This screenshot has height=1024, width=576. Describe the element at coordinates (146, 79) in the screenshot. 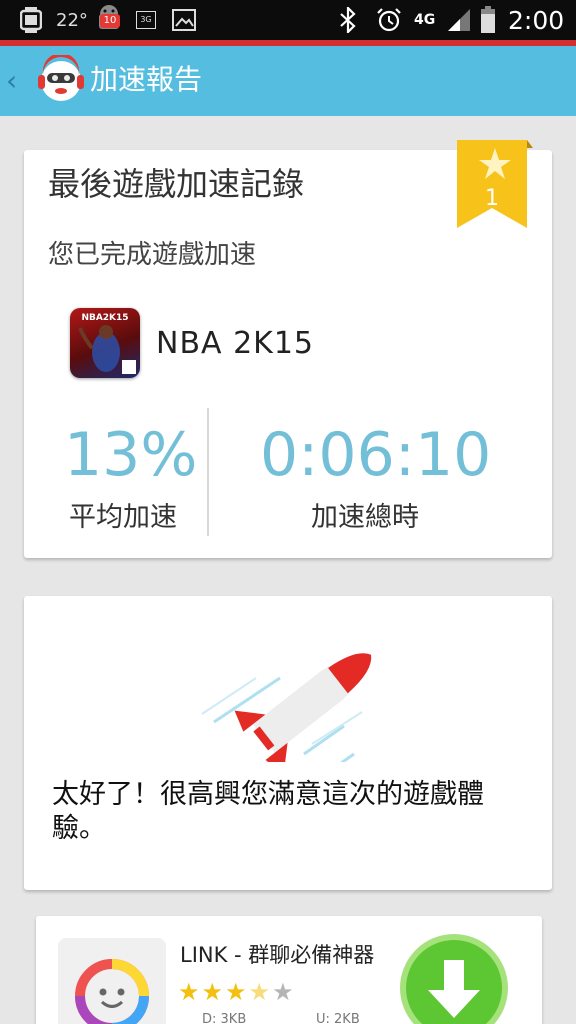

I see `page-title: 加速報告` at that location.